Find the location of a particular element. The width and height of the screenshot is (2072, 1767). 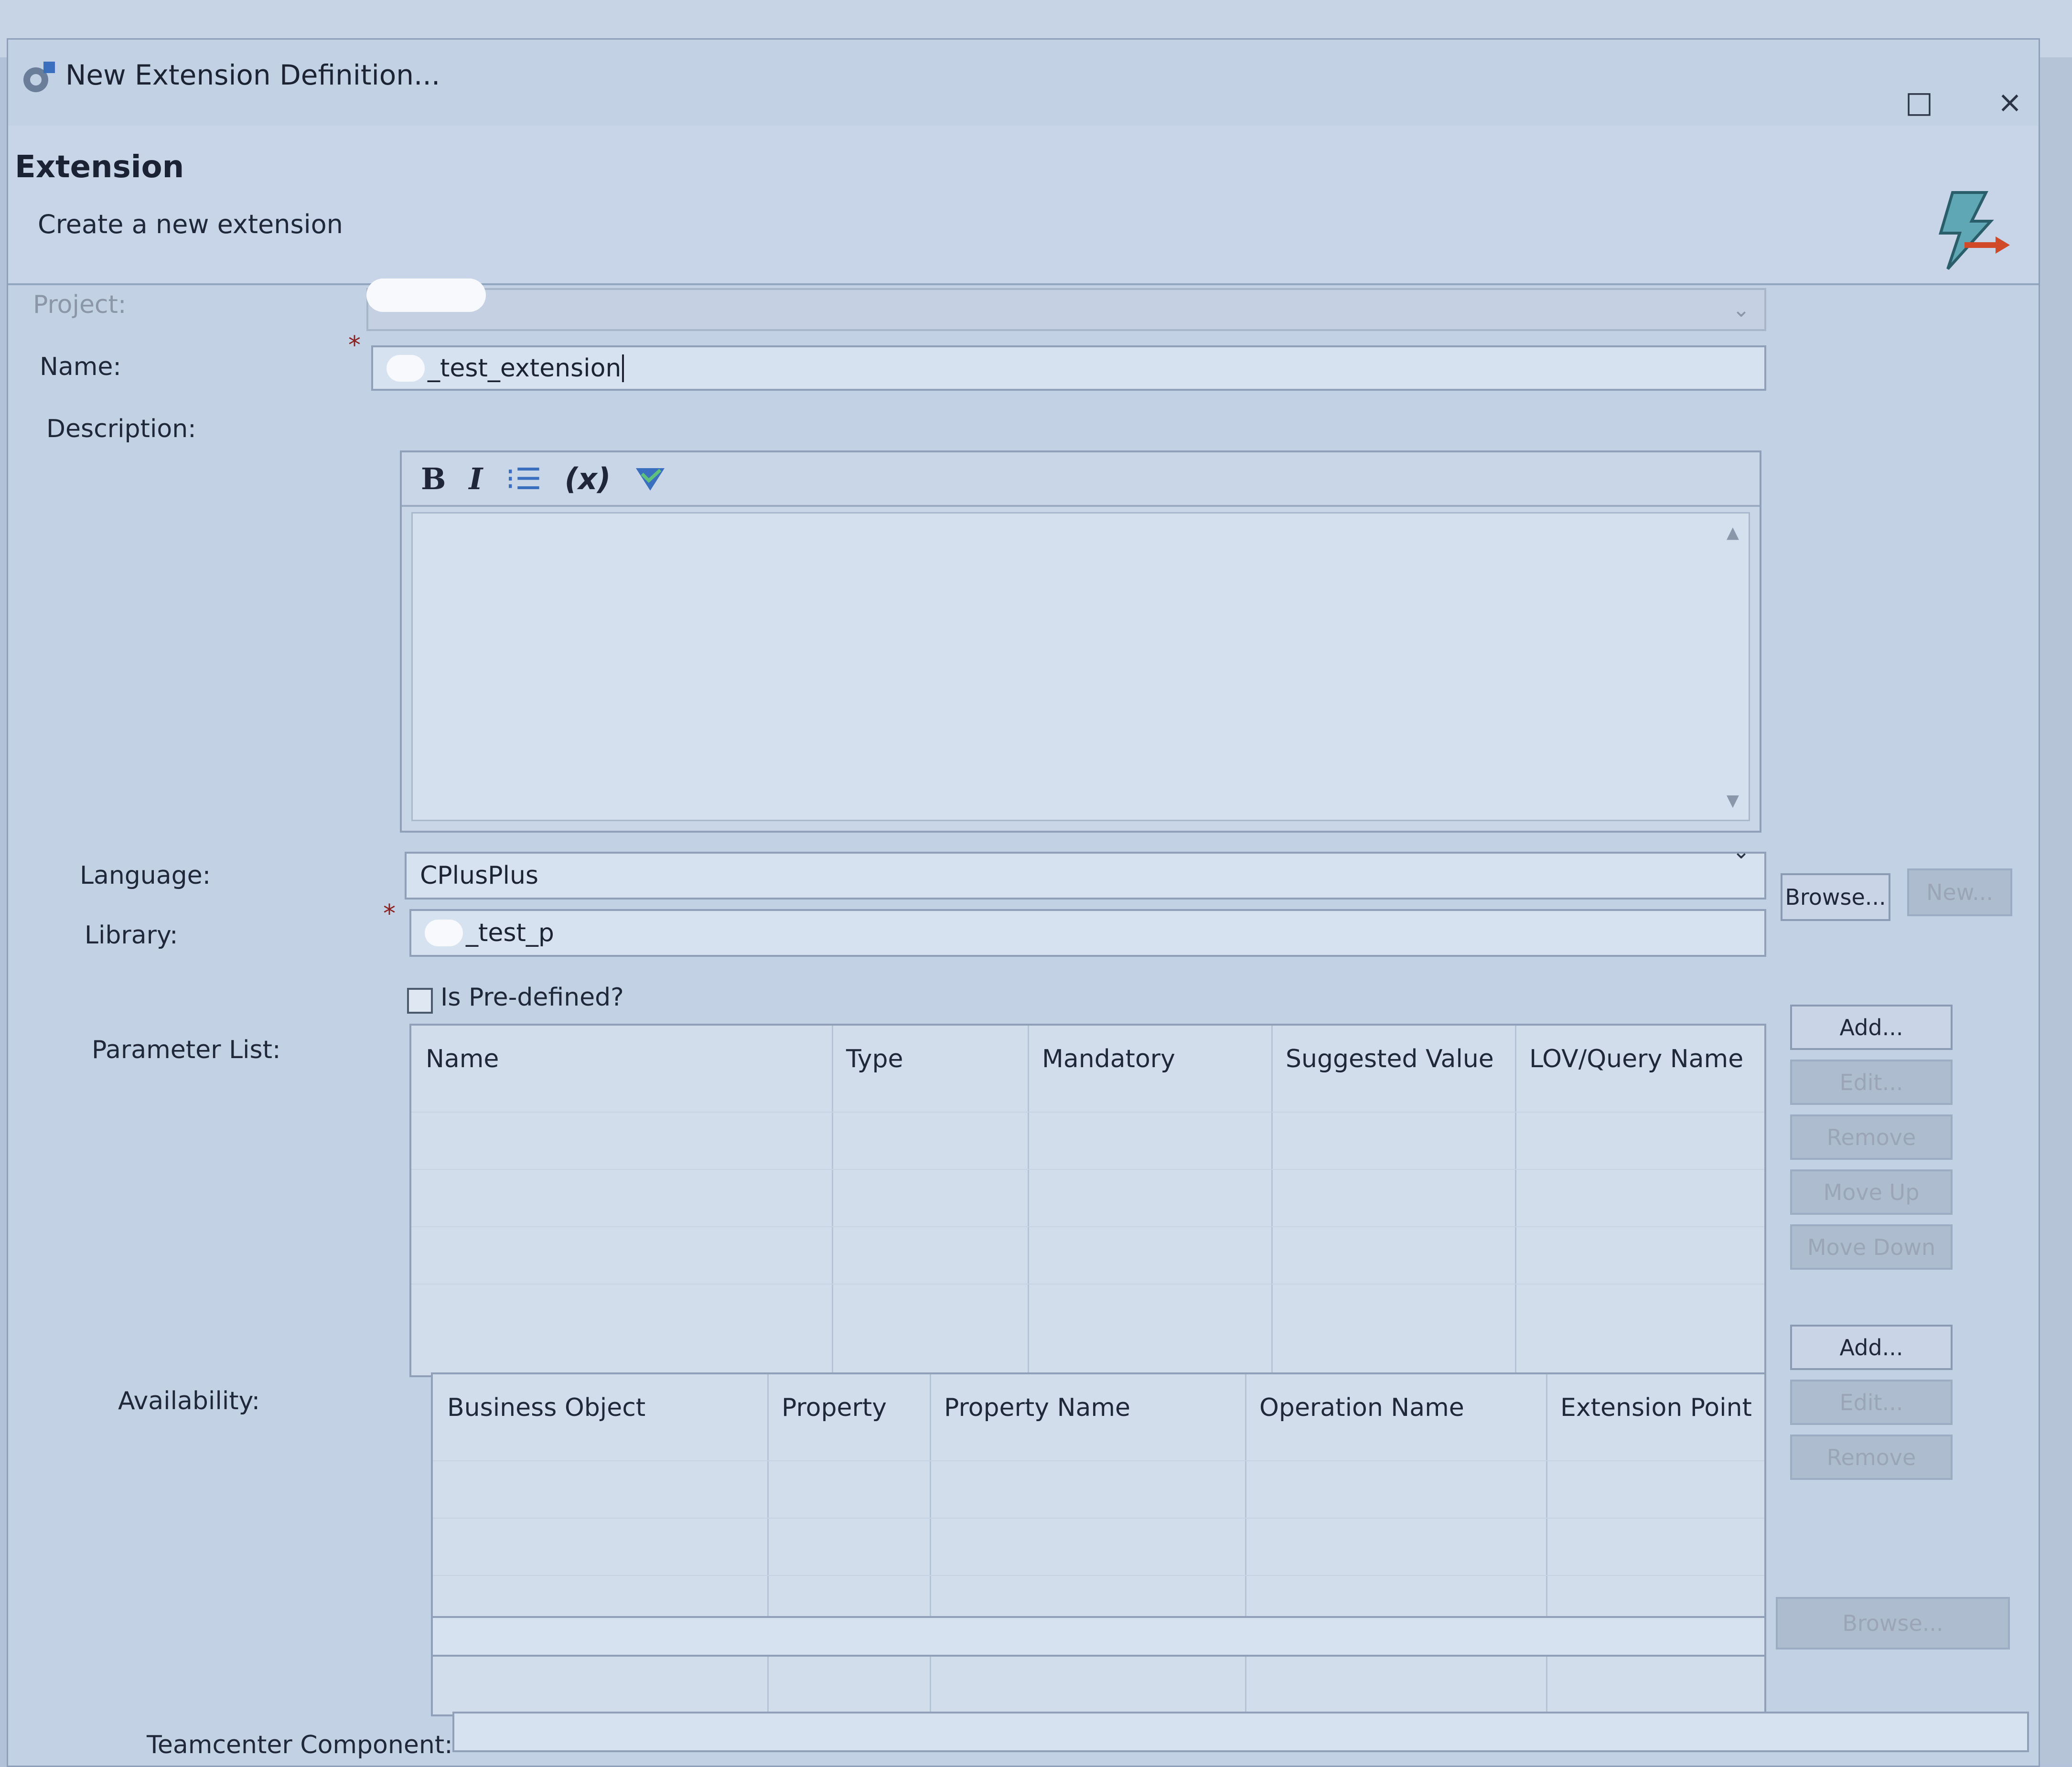

project-select: ⌄ is located at coordinates (1066, 310).